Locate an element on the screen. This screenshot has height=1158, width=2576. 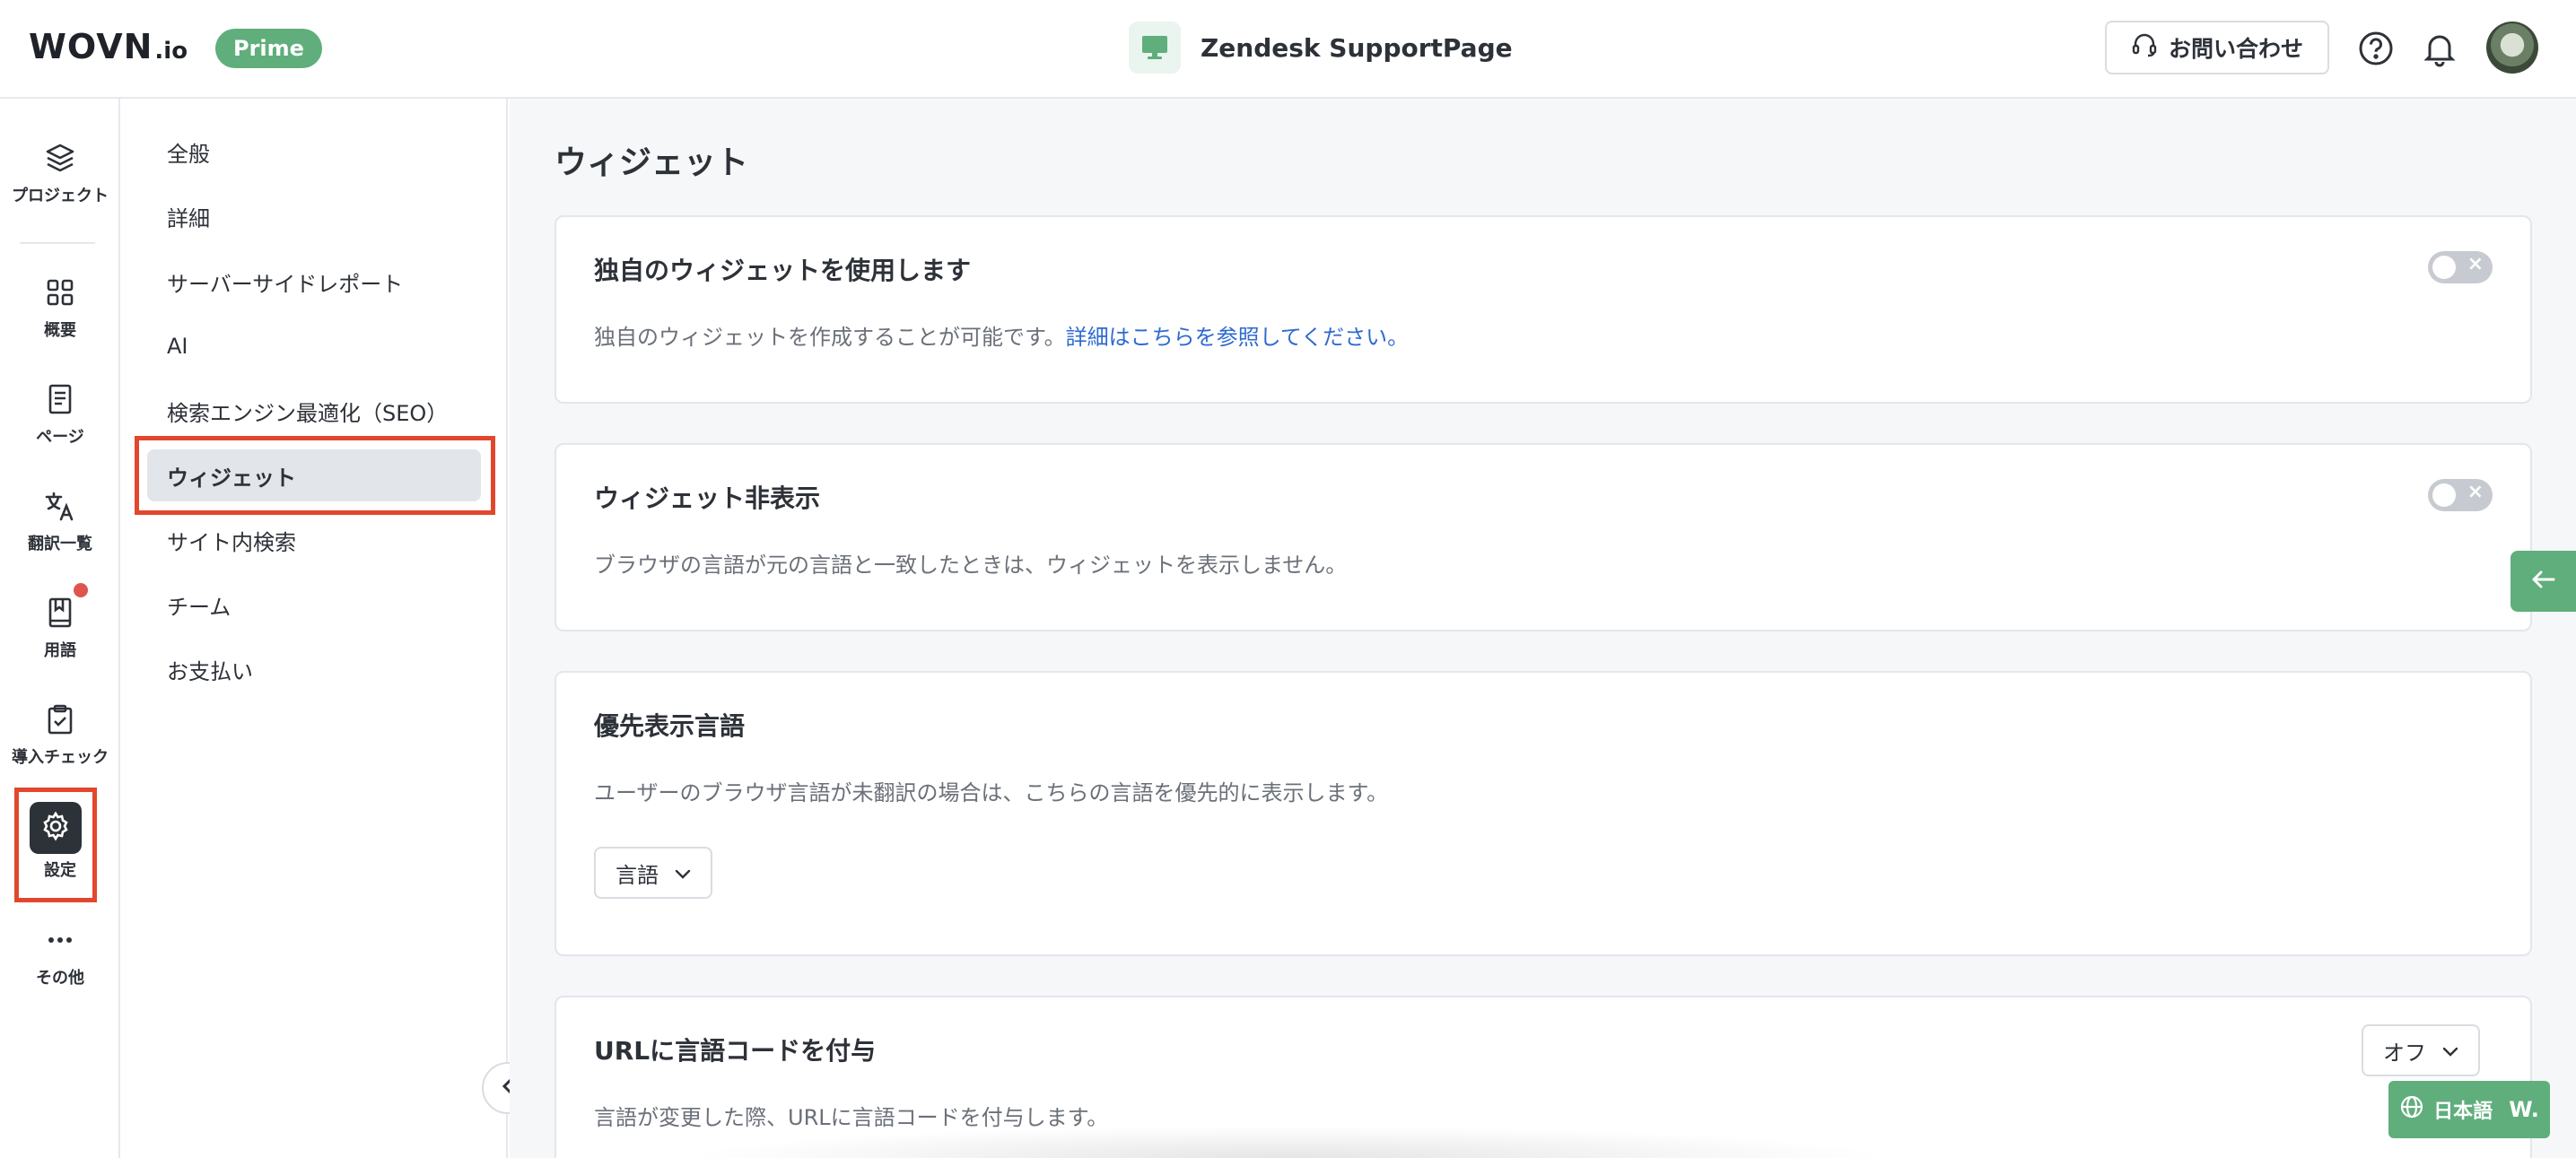
rail-item-pages: ページ is located at coordinates (60, 428).